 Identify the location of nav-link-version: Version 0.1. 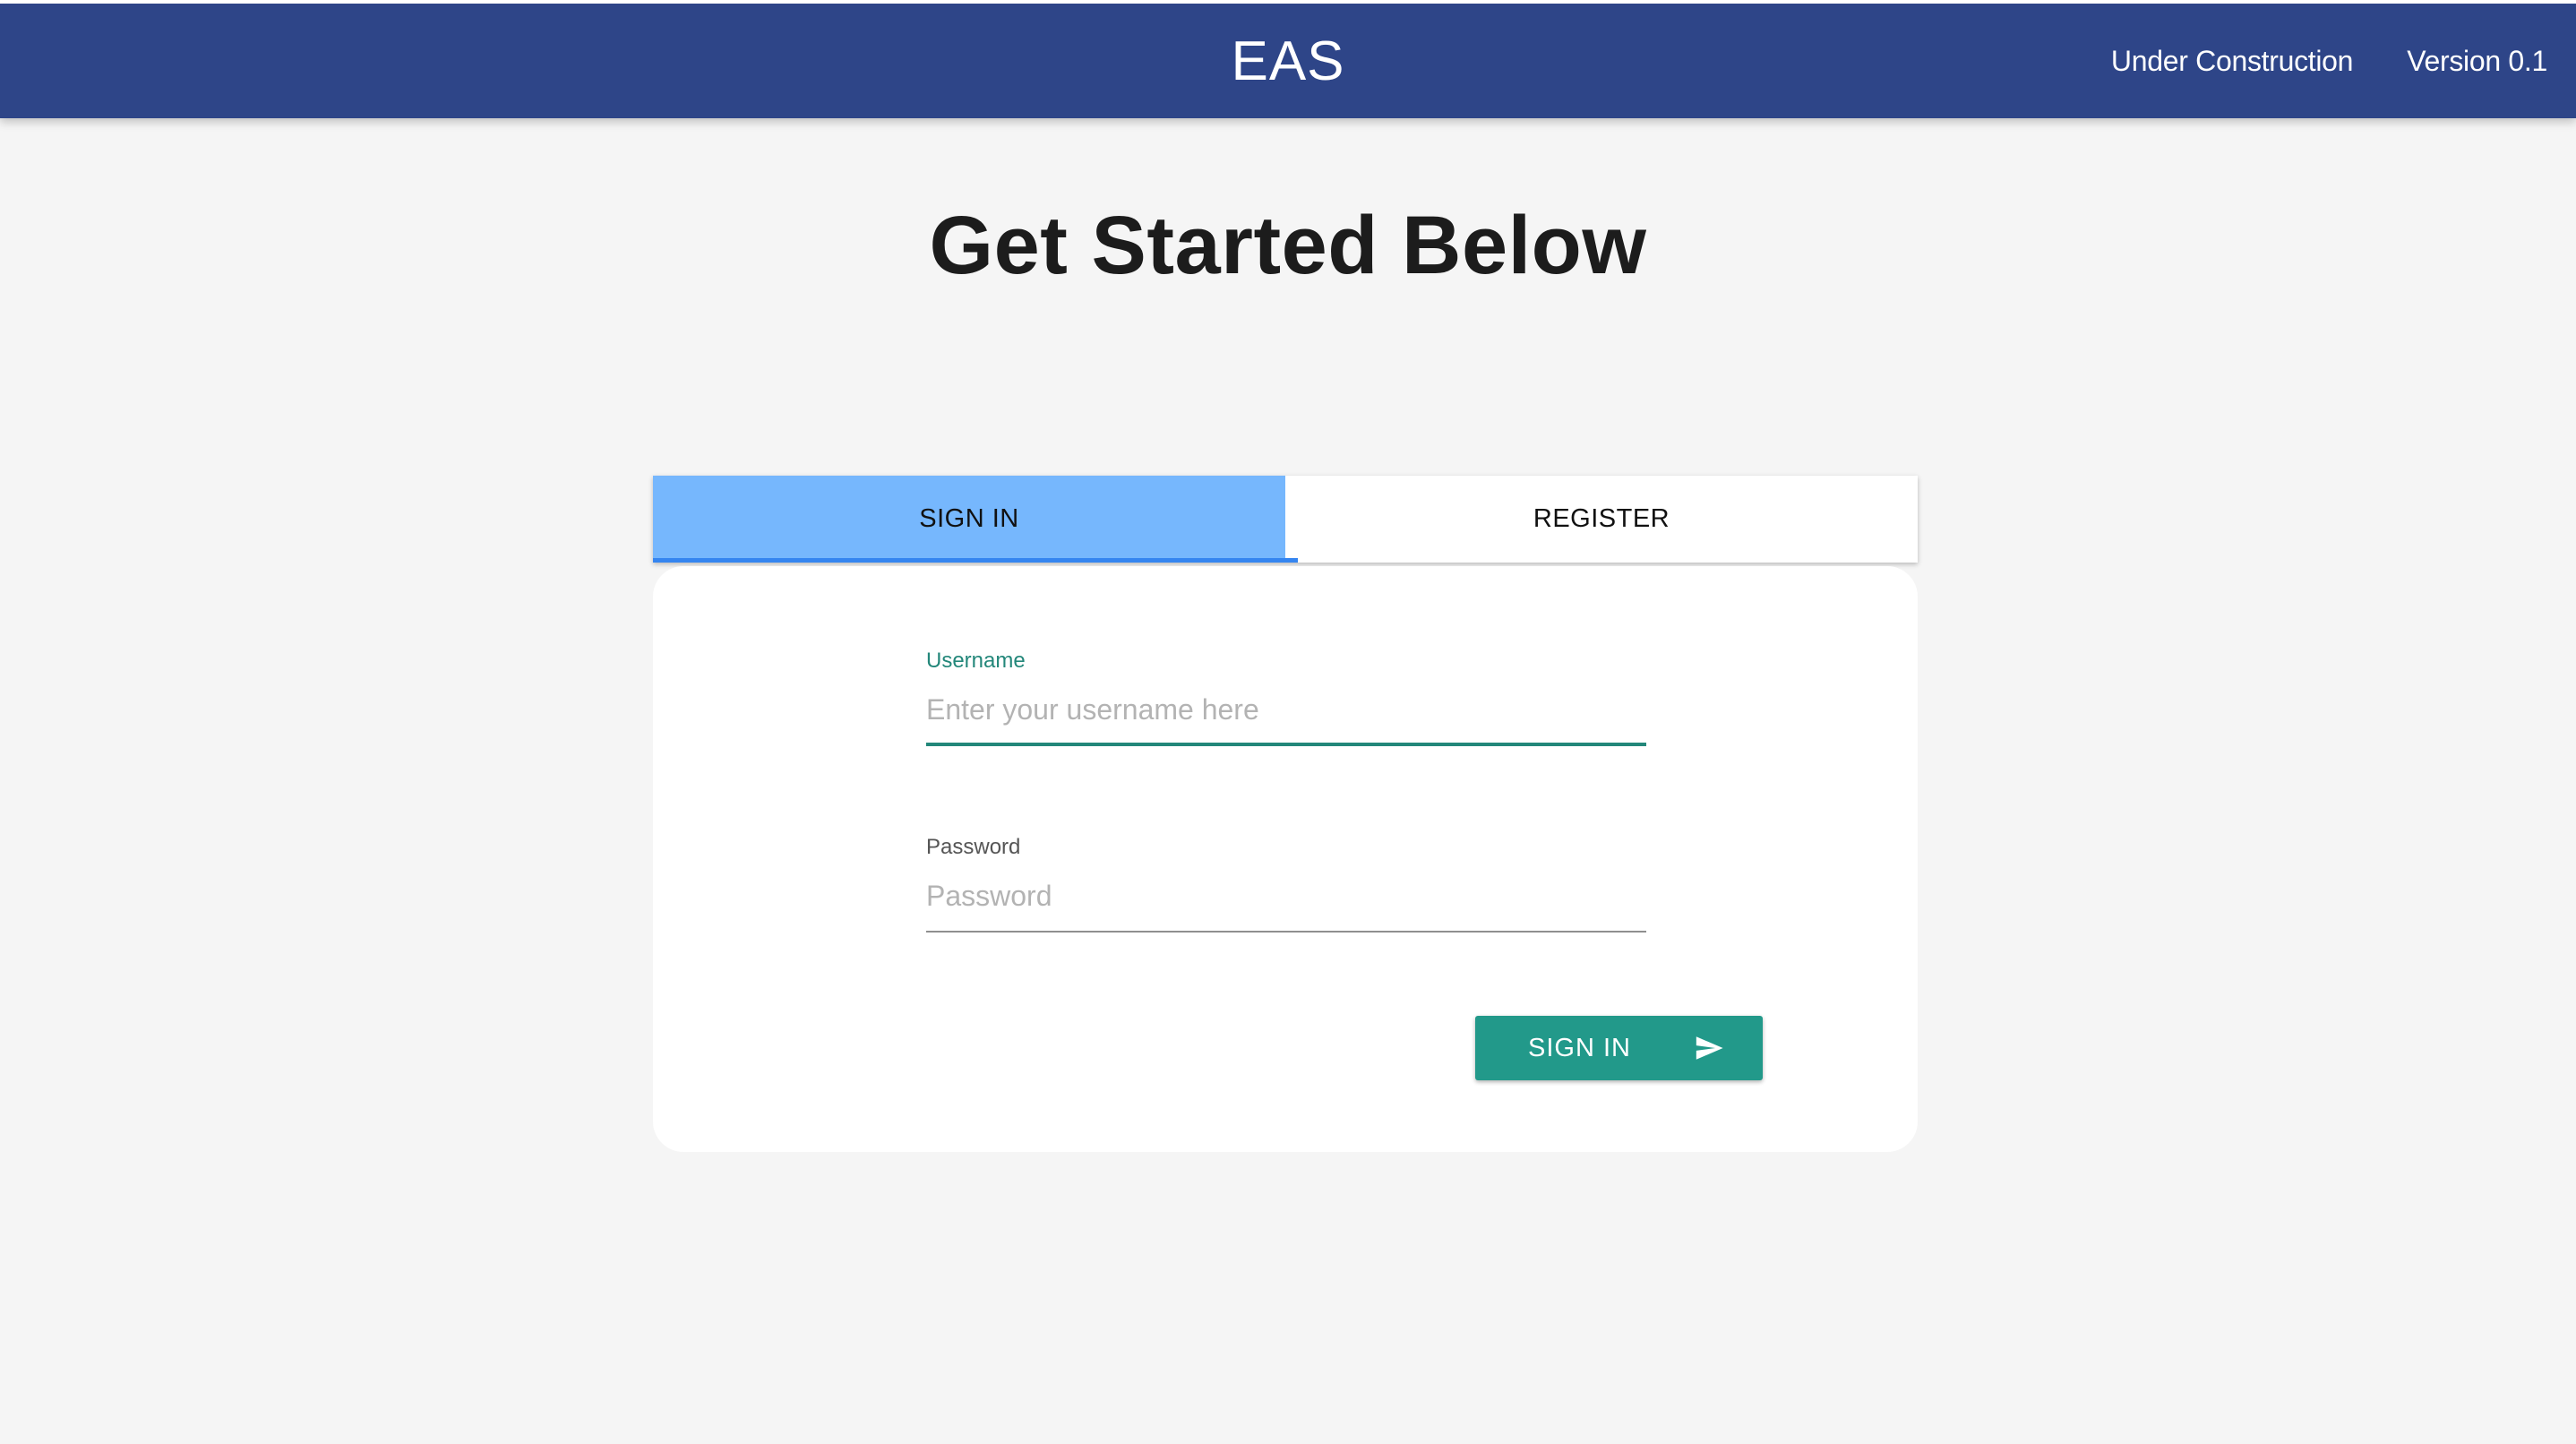
(2477, 61).